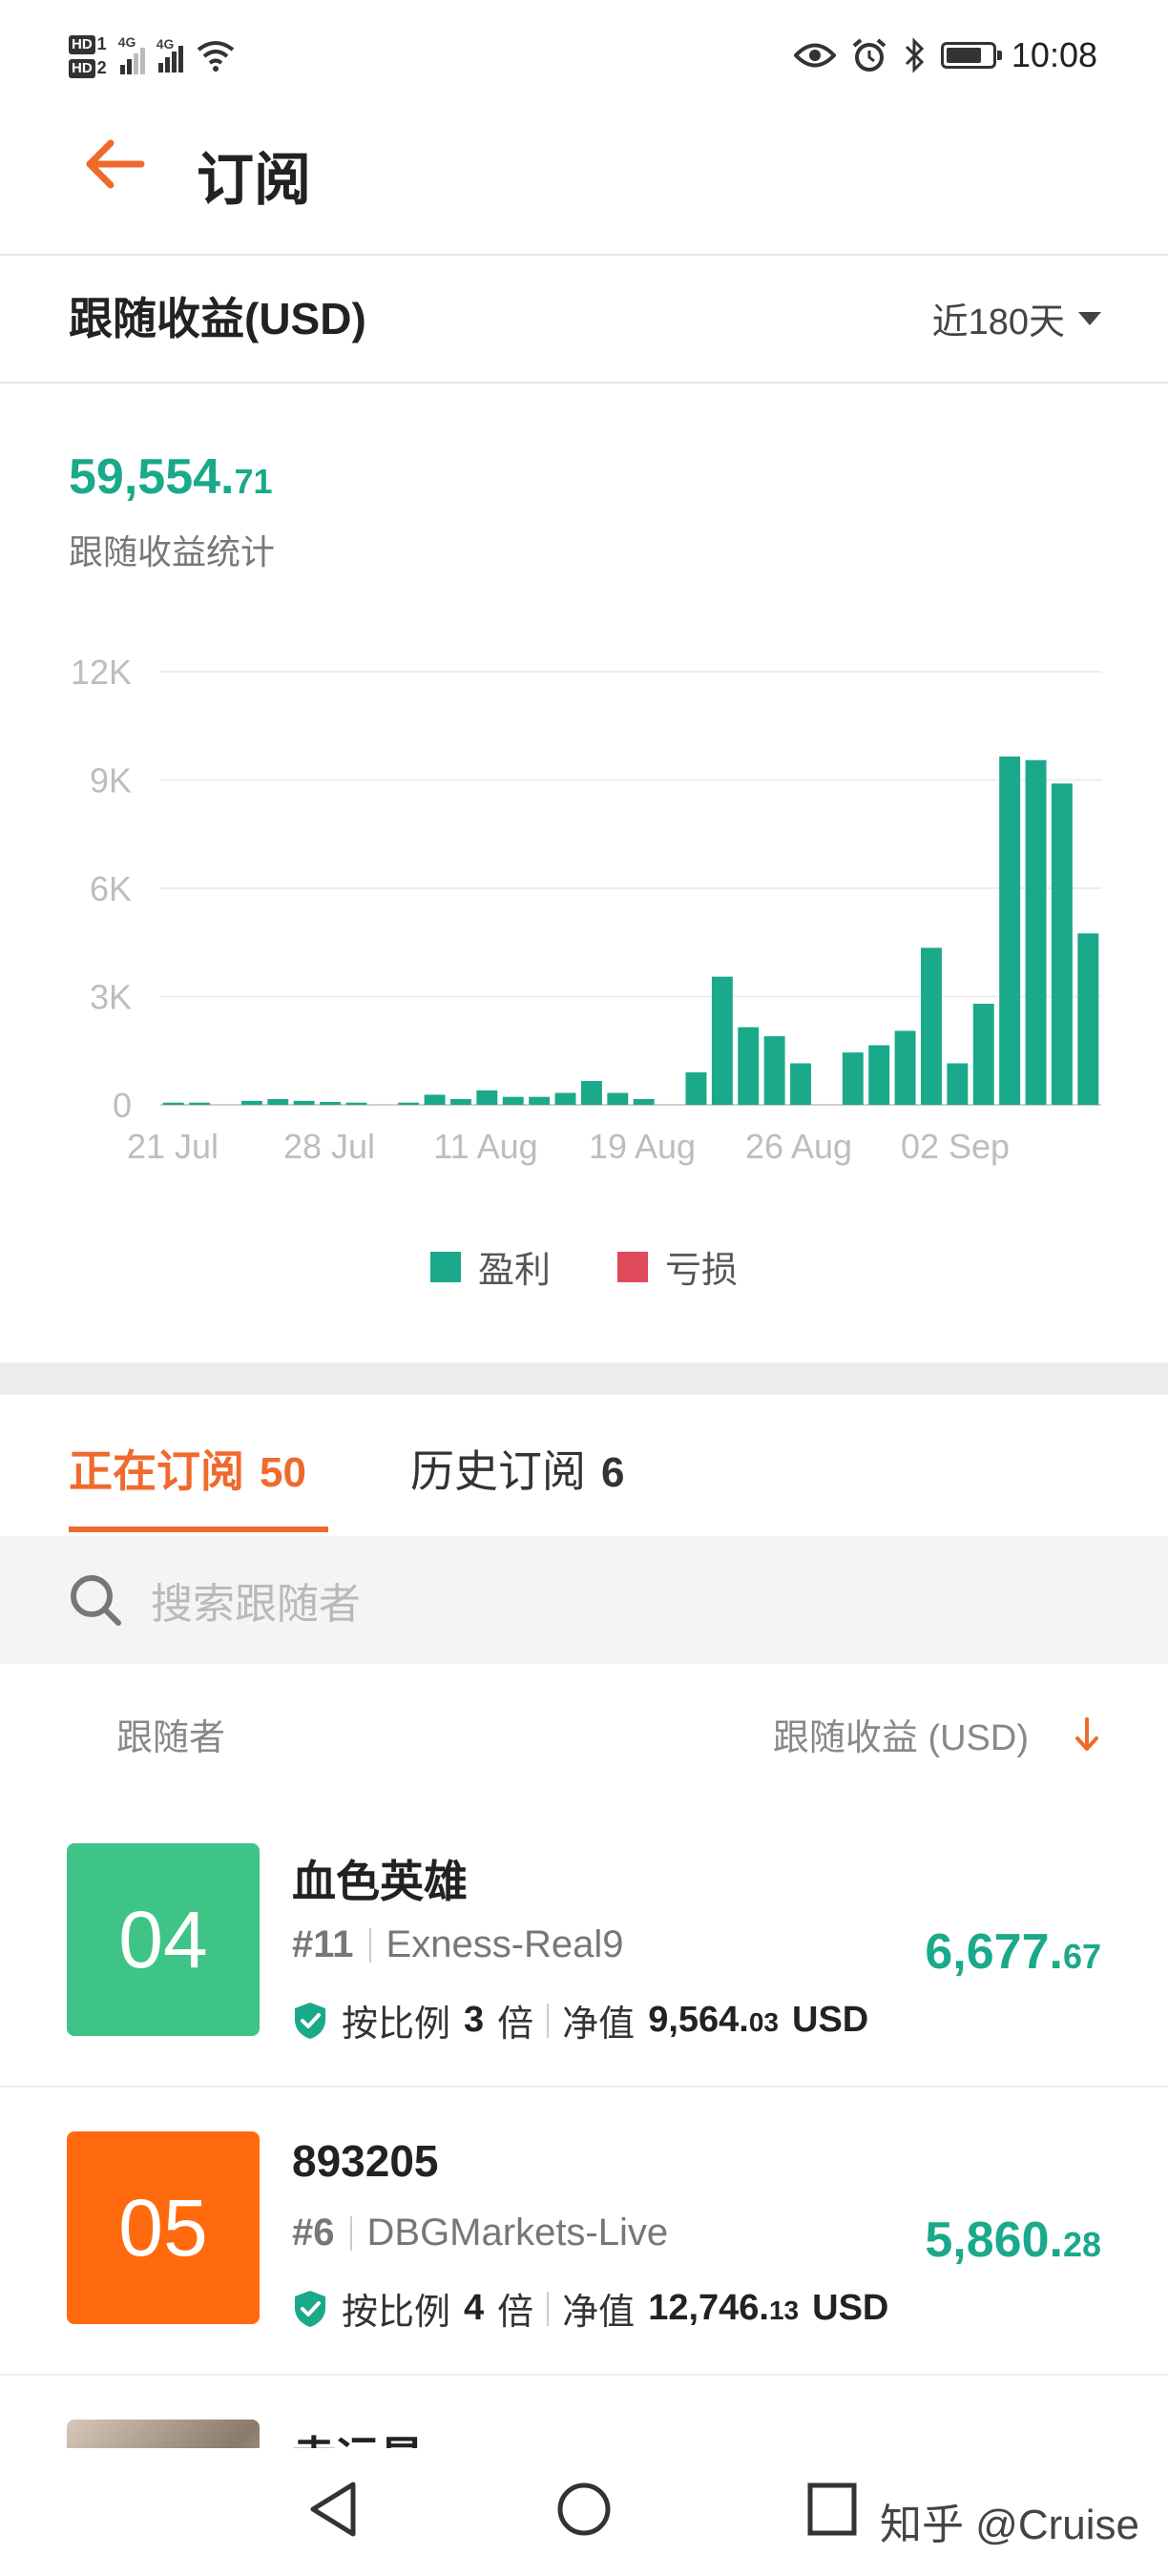  What do you see at coordinates (283, 1472) in the screenshot?
I see `tab-count: 50` at bounding box center [283, 1472].